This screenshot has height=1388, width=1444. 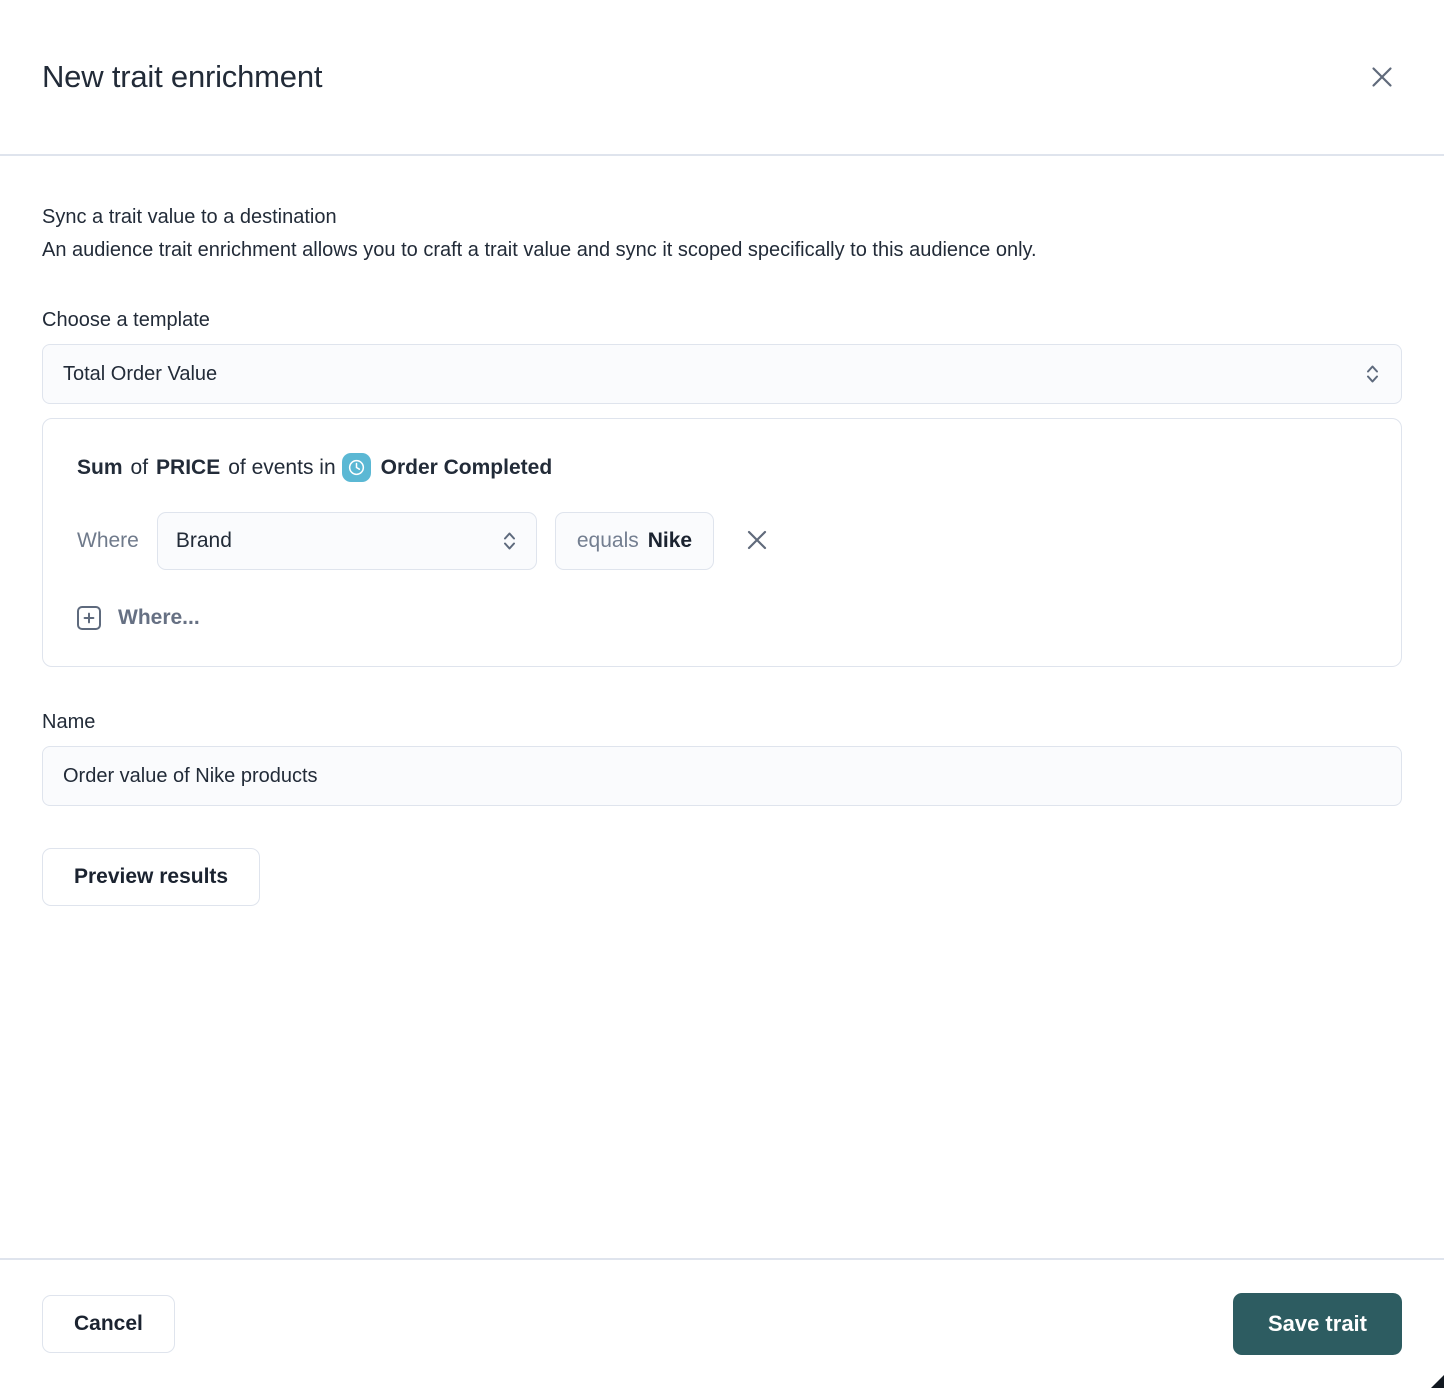 What do you see at coordinates (188, 467) in the screenshot?
I see `formula-property: PRICE` at bounding box center [188, 467].